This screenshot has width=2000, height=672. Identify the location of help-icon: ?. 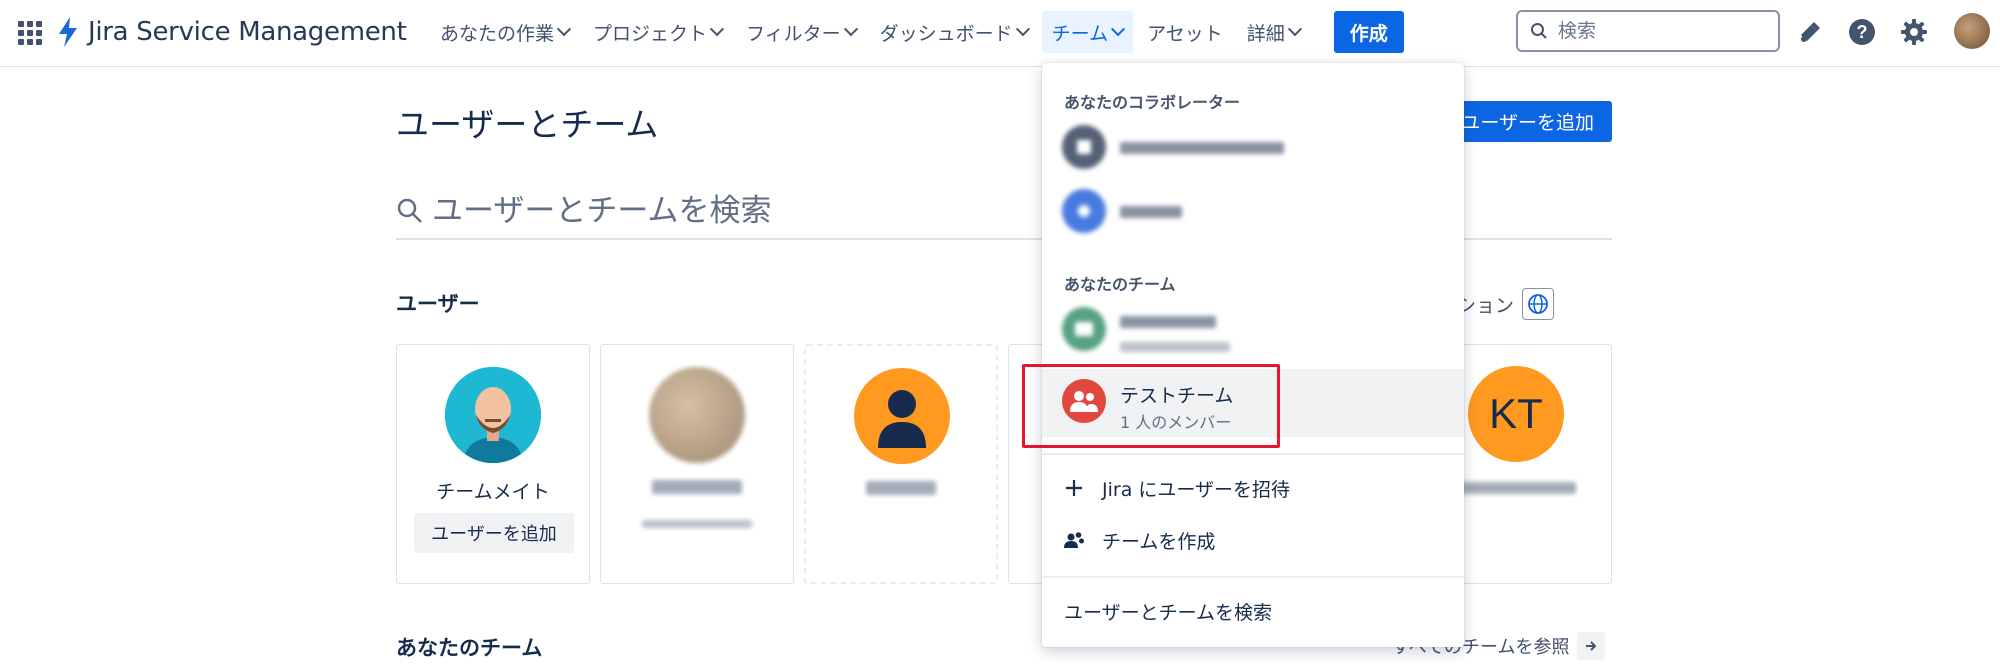
(1862, 32).